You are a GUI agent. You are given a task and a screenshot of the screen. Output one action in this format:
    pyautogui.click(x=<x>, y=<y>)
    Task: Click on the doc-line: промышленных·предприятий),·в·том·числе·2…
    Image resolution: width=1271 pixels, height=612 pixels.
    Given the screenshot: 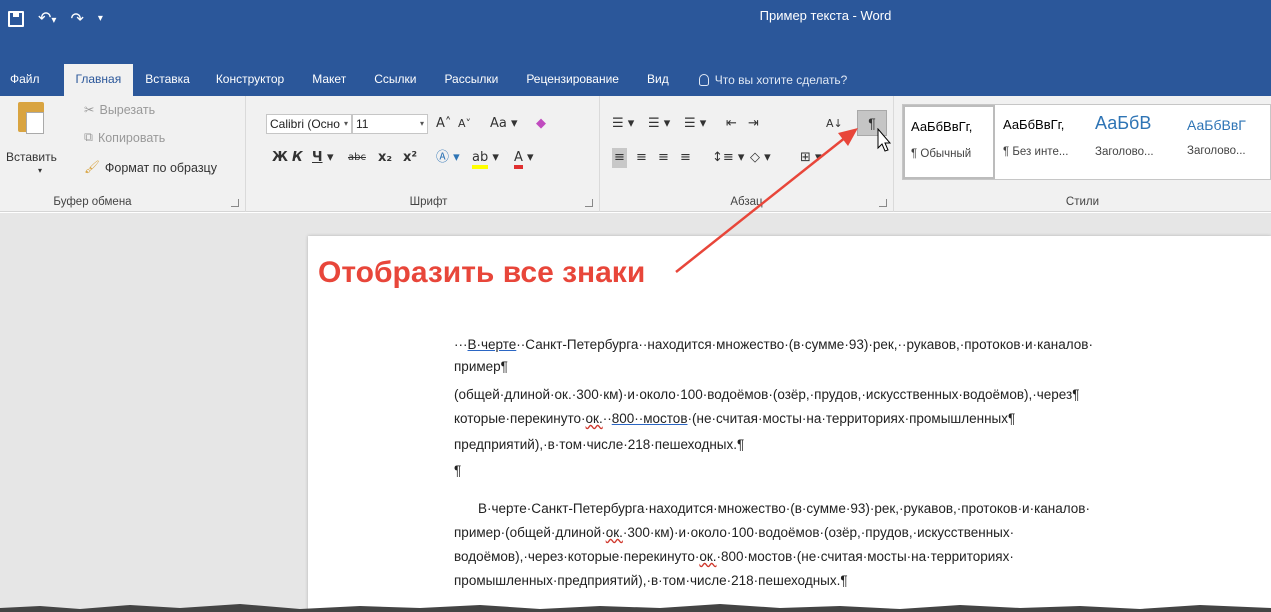 What is the action you would take?
    pyautogui.click(x=651, y=581)
    